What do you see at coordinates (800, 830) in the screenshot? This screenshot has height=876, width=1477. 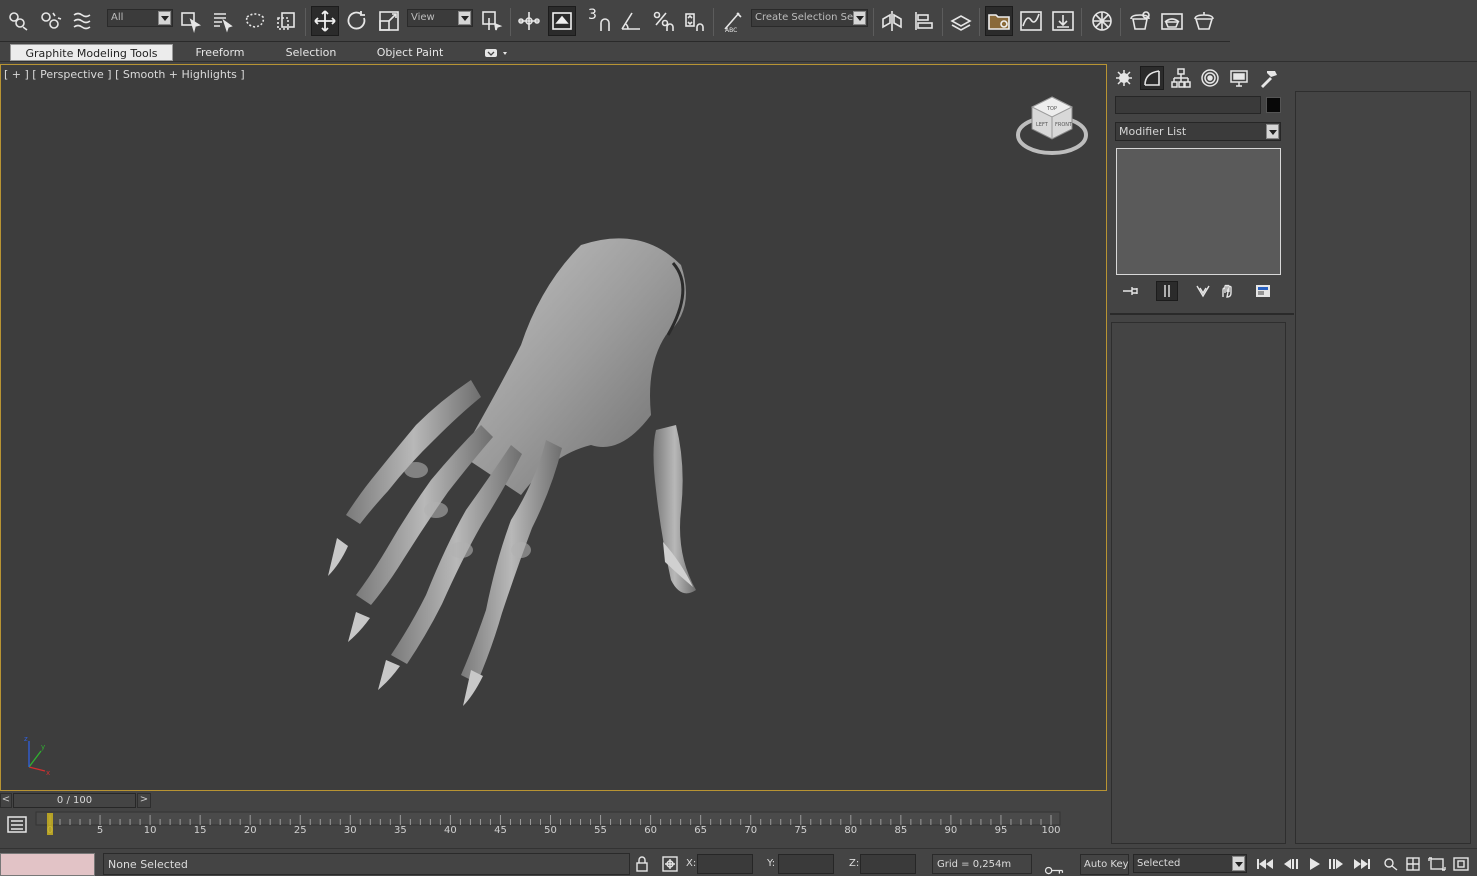 I see `track-tick-label: 75` at bounding box center [800, 830].